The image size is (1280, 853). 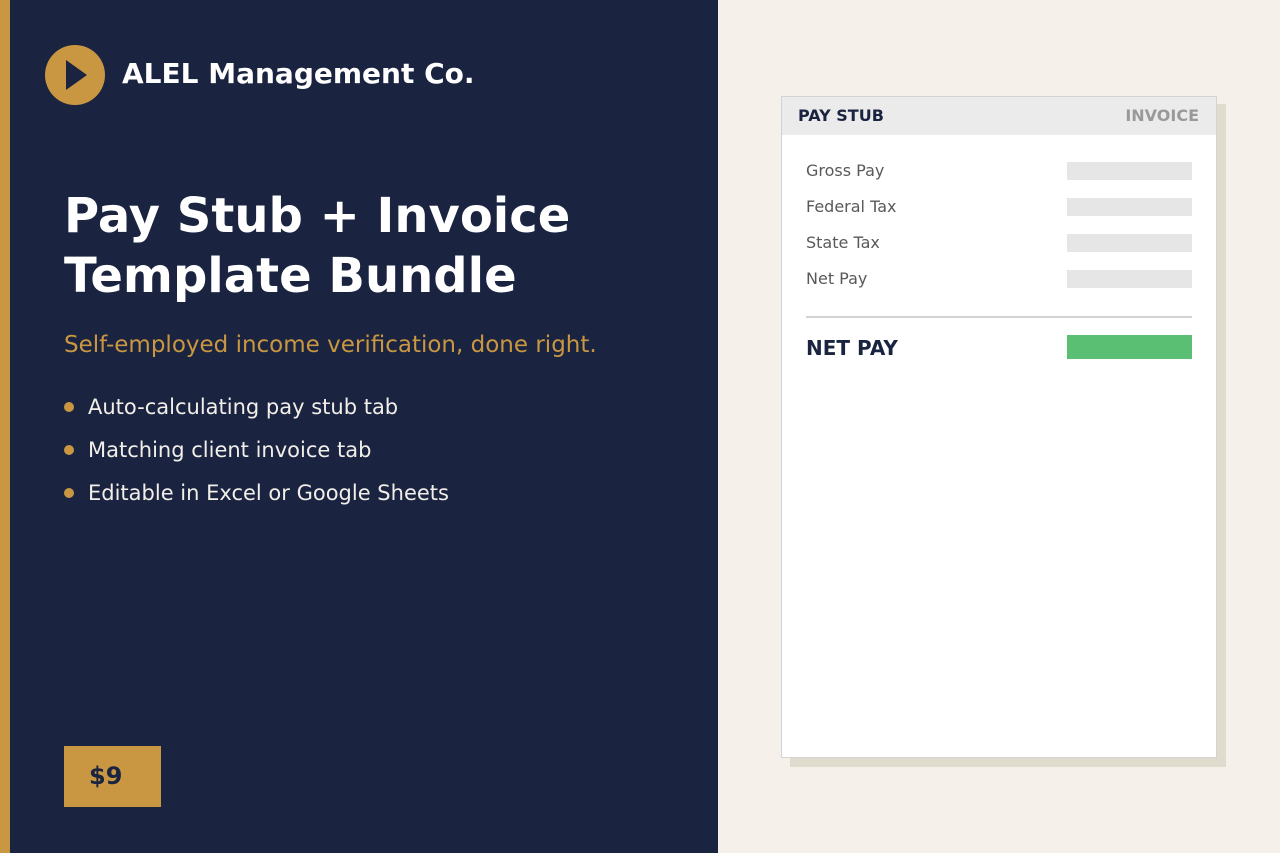 I want to click on play-icon, so click(x=75, y=75).